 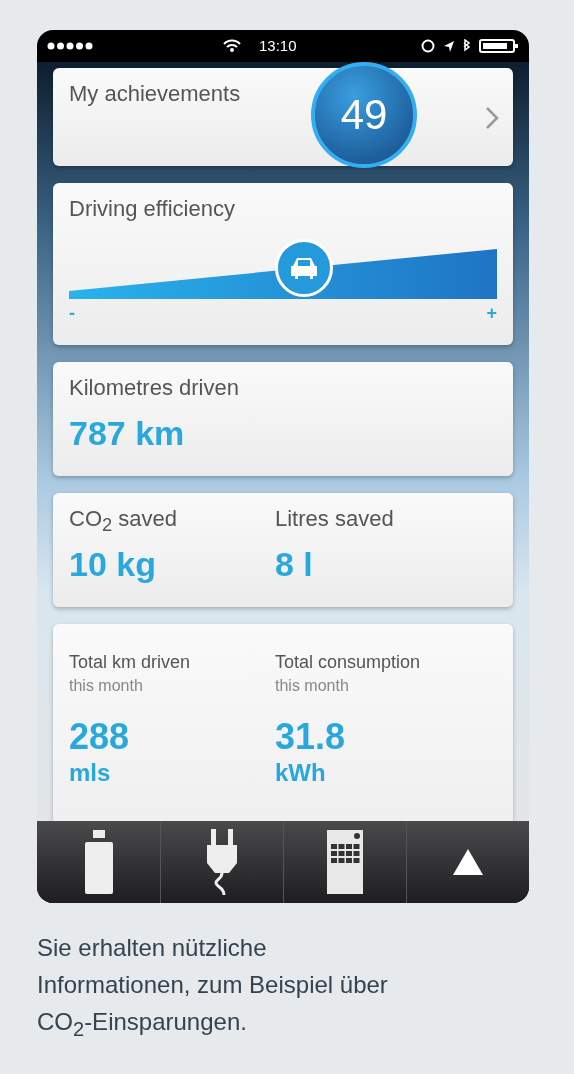 I want to click on caption: Sie erhalten nützliche Informationen, zum Beispiel über CO$_{2}$-Einsparungen., so click(x=213, y=987).